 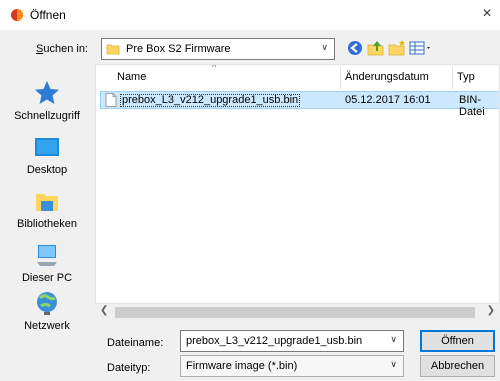 I want to click on column-header-name: Name, so click(x=131, y=79).